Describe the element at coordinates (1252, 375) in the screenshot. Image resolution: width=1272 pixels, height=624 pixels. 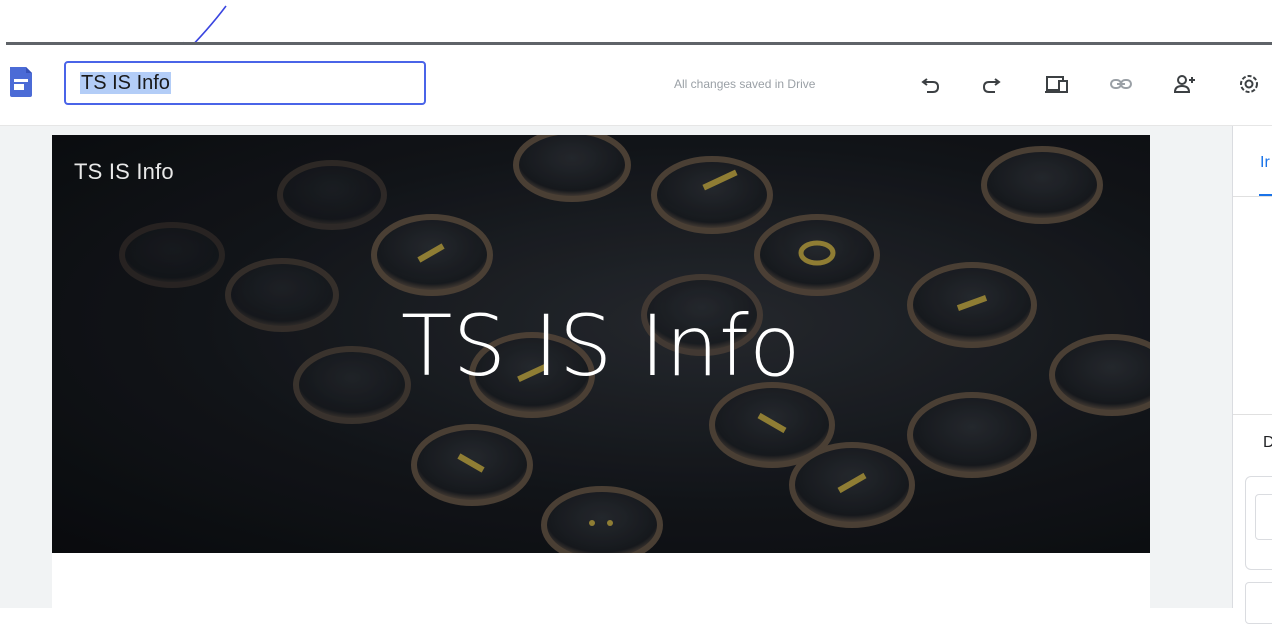
I see `right-side-panel: Ir D` at that location.